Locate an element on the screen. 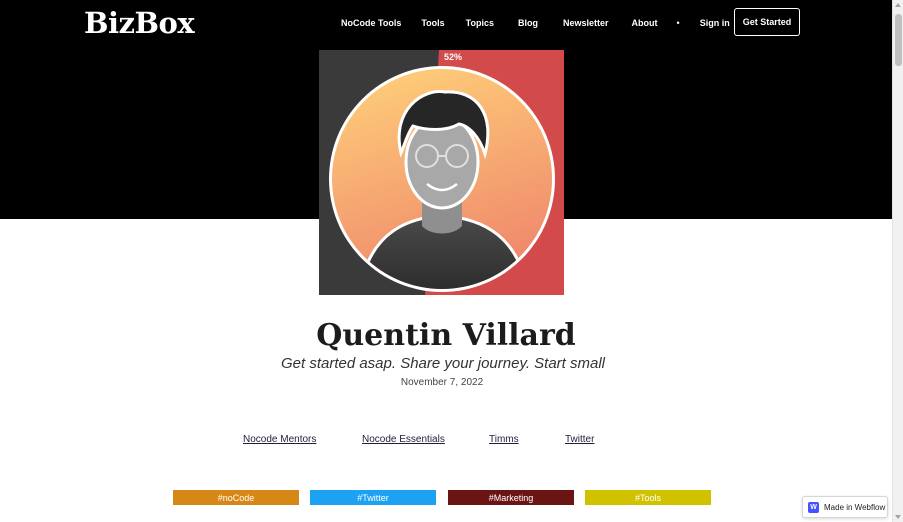  page-scrollbar is located at coordinates (897, 261).